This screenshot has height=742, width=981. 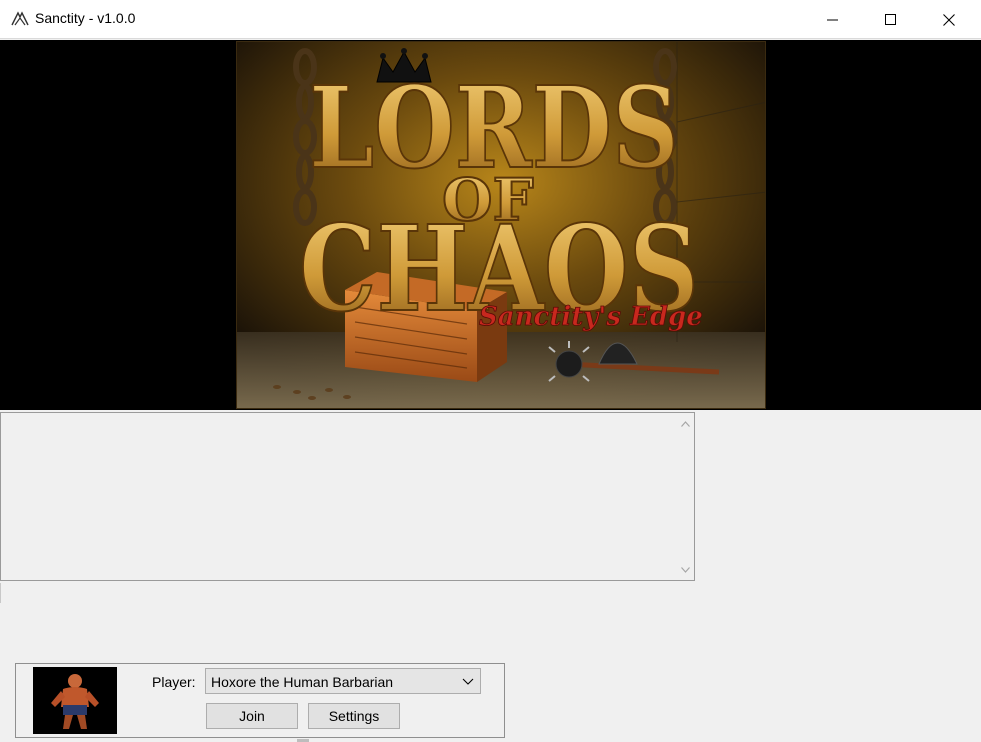 What do you see at coordinates (174, 682) in the screenshot?
I see `player-label: Player:` at bounding box center [174, 682].